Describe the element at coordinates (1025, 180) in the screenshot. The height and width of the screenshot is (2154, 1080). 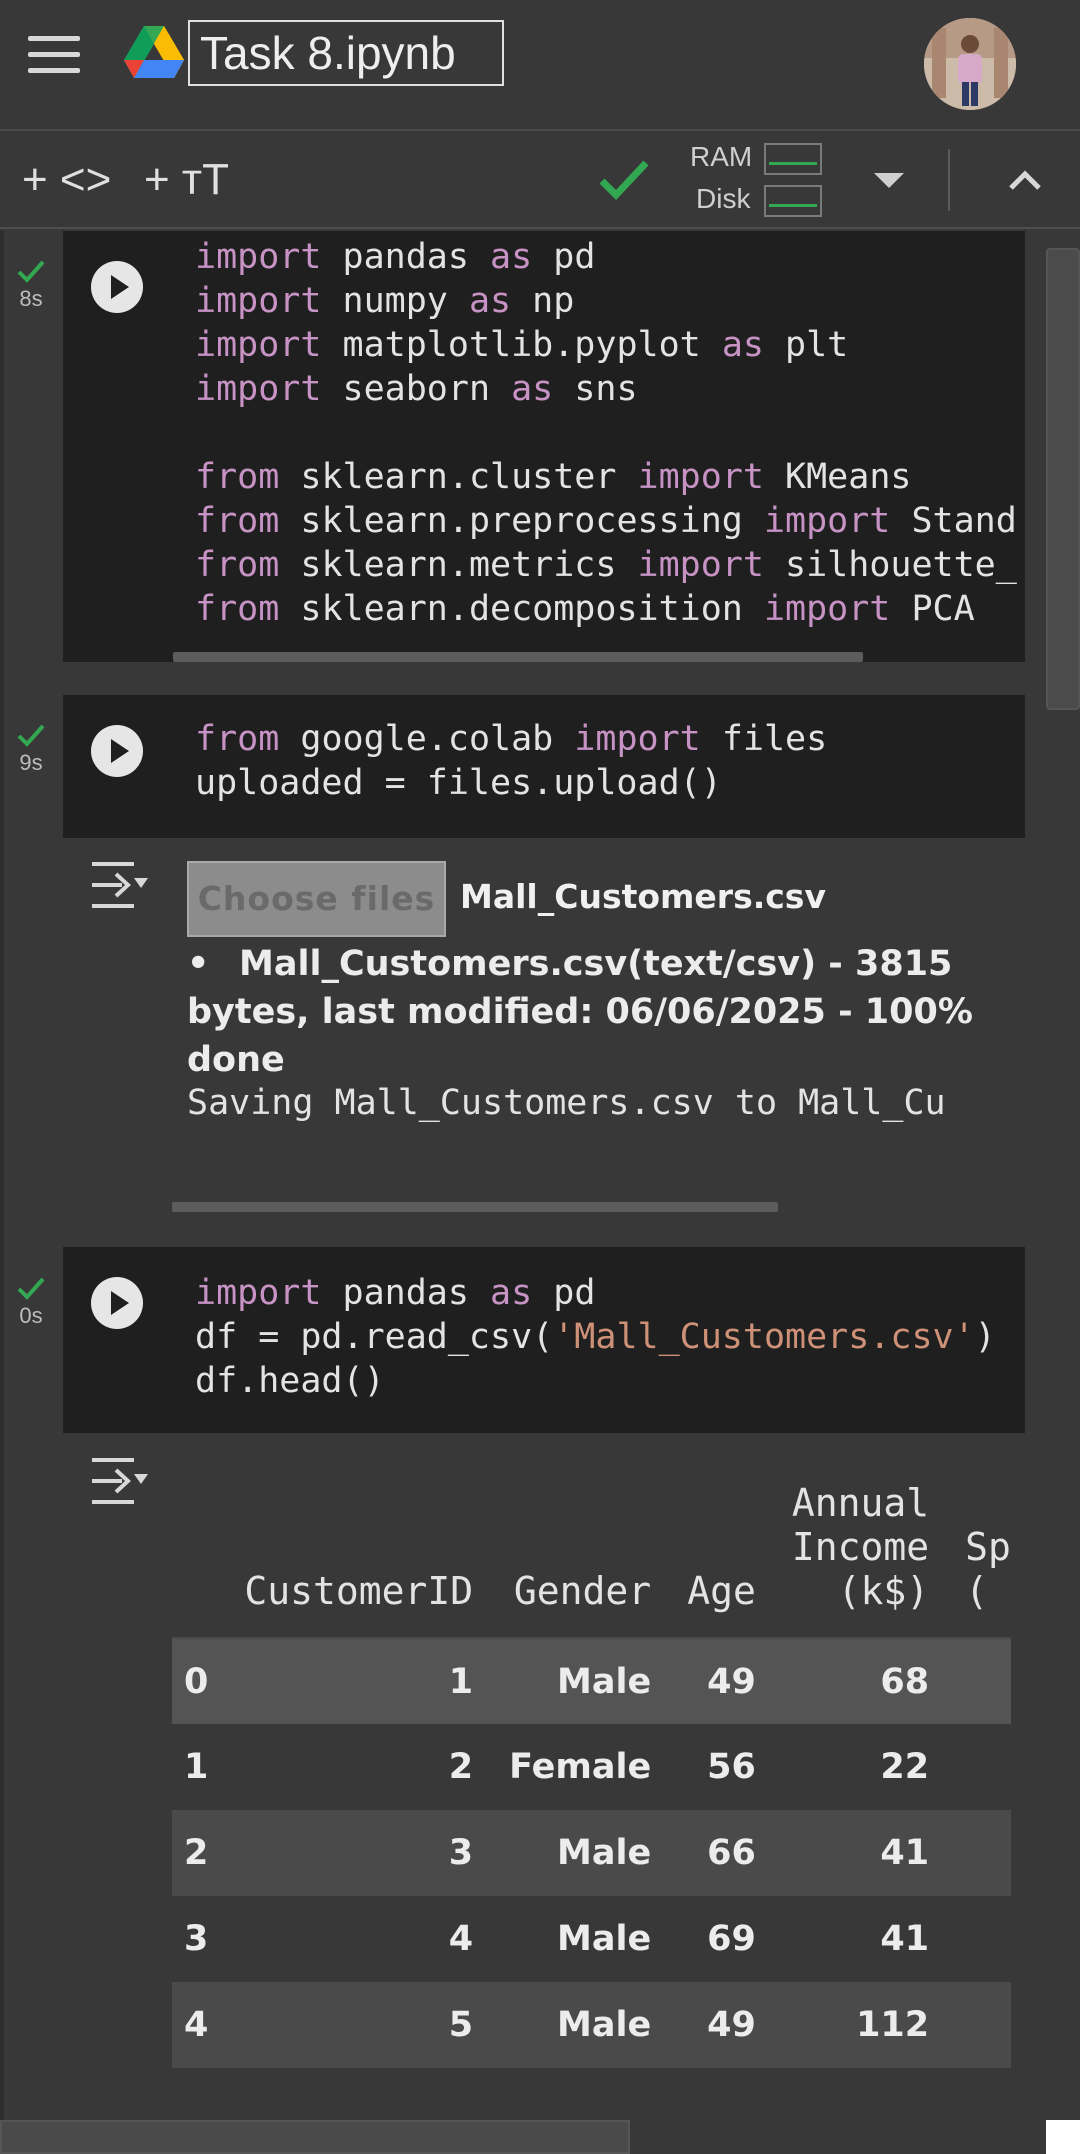
I see `chevron-up-icon` at that location.